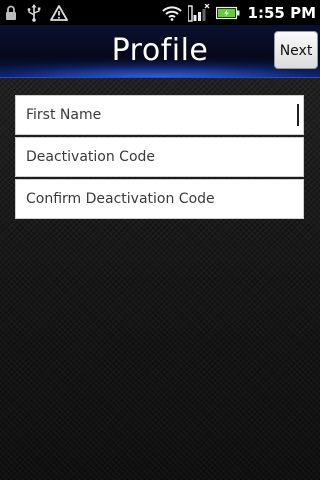 The width and height of the screenshot is (320, 480). Describe the element at coordinates (64, 115) in the screenshot. I see `first-name-placeholder: First Name` at that location.